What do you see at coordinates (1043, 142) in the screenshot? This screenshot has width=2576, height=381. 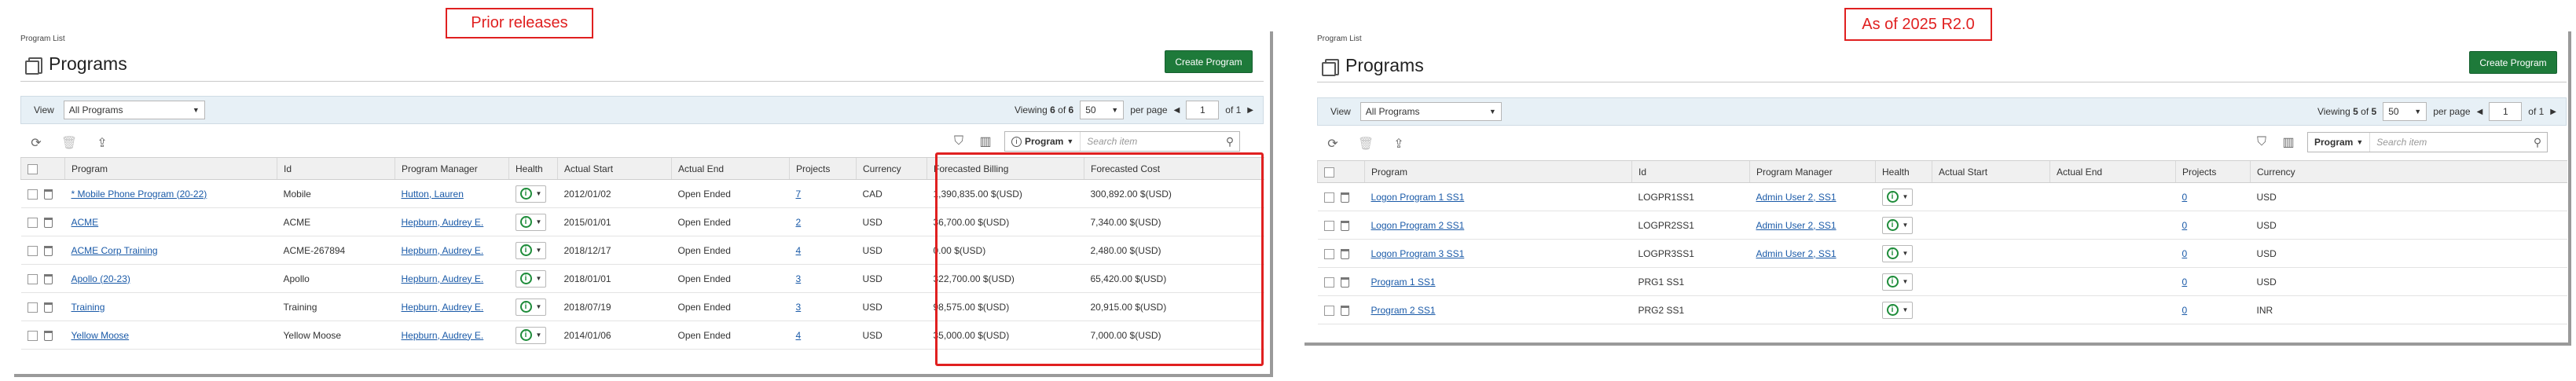 I see `search-scope-select: i Program ▼` at bounding box center [1043, 142].